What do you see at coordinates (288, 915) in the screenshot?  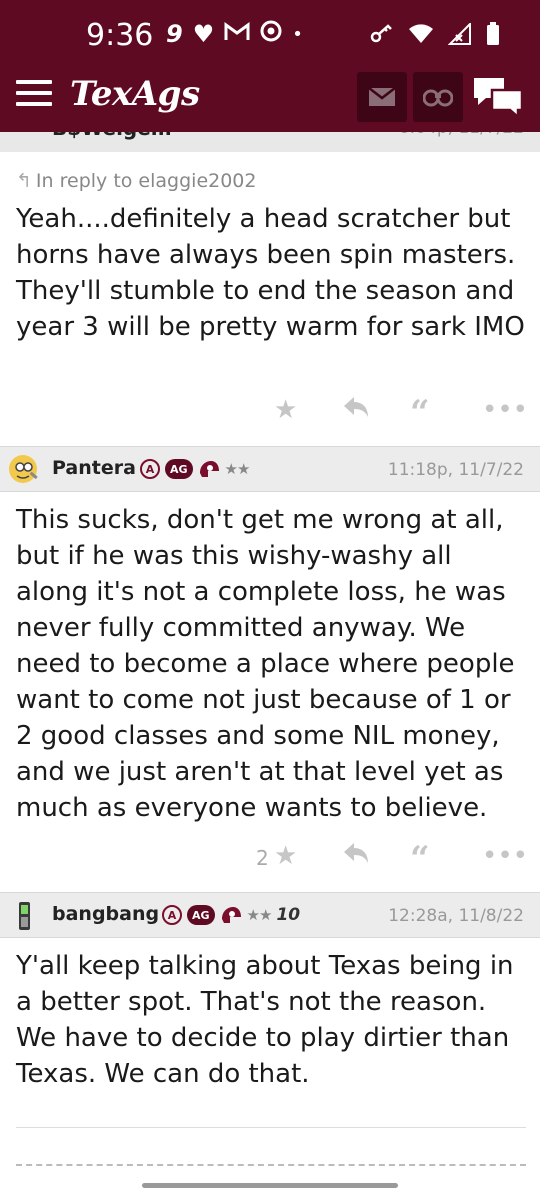 I see `ten-badge: 10` at bounding box center [288, 915].